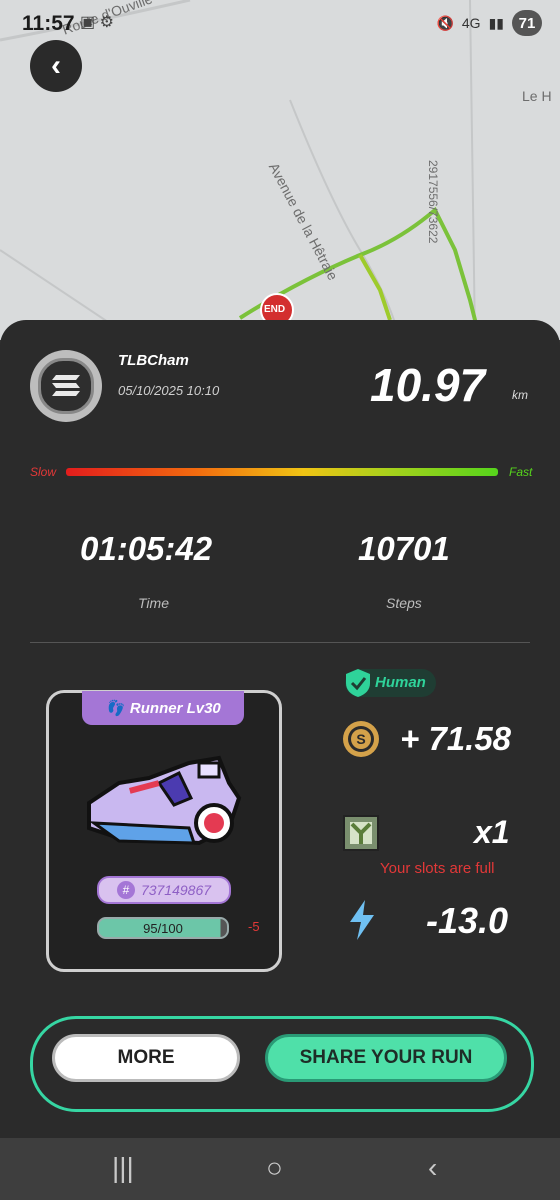 Image resolution: width=560 pixels, height=1200 pixels. What do you see at coordinates (146, 1058) in the screenshot?
I see `more-button: MORE` at bounding box center [146, 1058].